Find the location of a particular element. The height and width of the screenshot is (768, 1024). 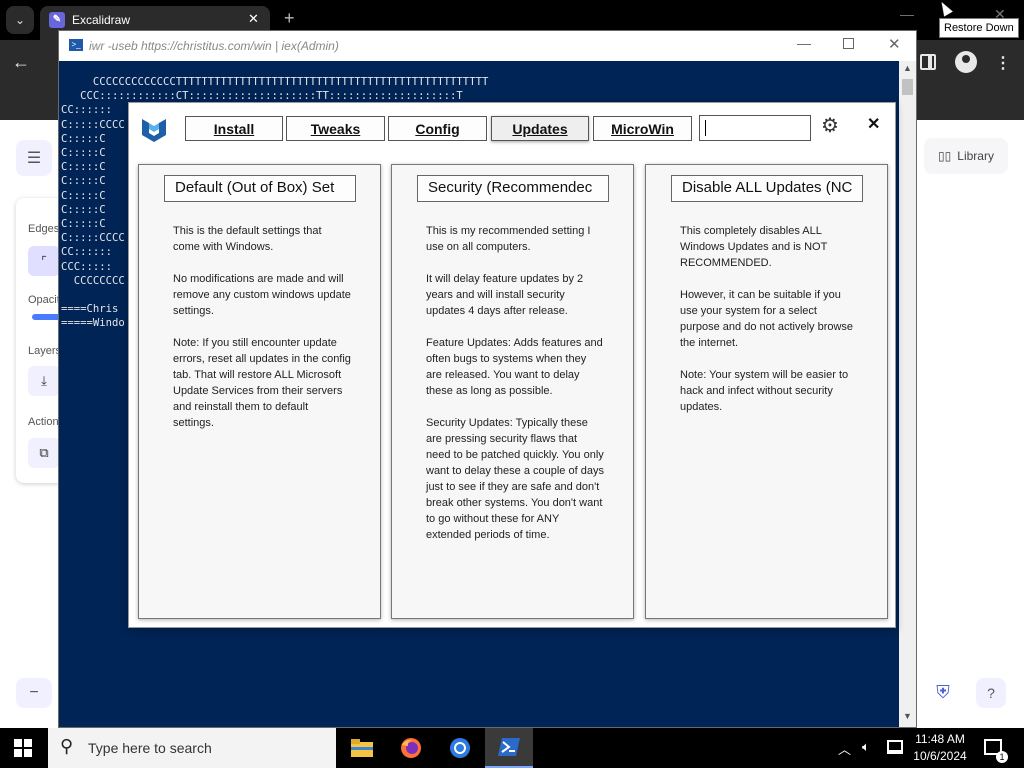

sidebar-toggle-icon is located at coordinates (928, 62).